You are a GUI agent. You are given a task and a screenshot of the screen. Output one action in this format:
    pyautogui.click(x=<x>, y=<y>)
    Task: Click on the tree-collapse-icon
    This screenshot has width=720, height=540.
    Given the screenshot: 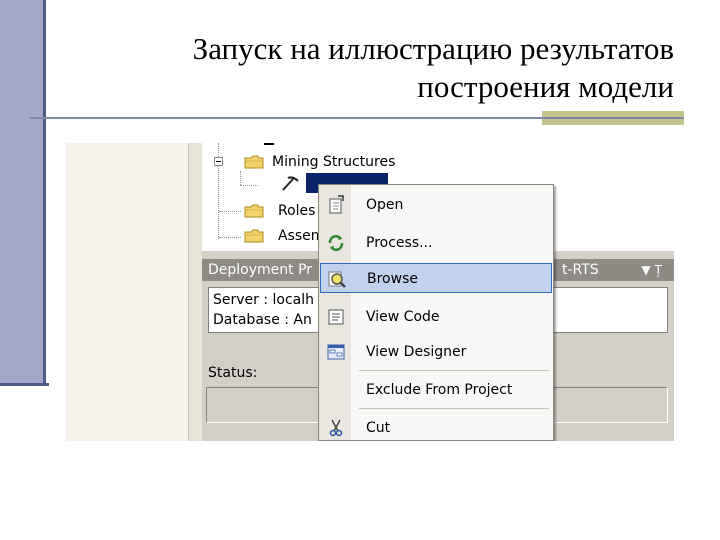 What is the action you would take?
    pyautogui.click(x=218, y=161)
    